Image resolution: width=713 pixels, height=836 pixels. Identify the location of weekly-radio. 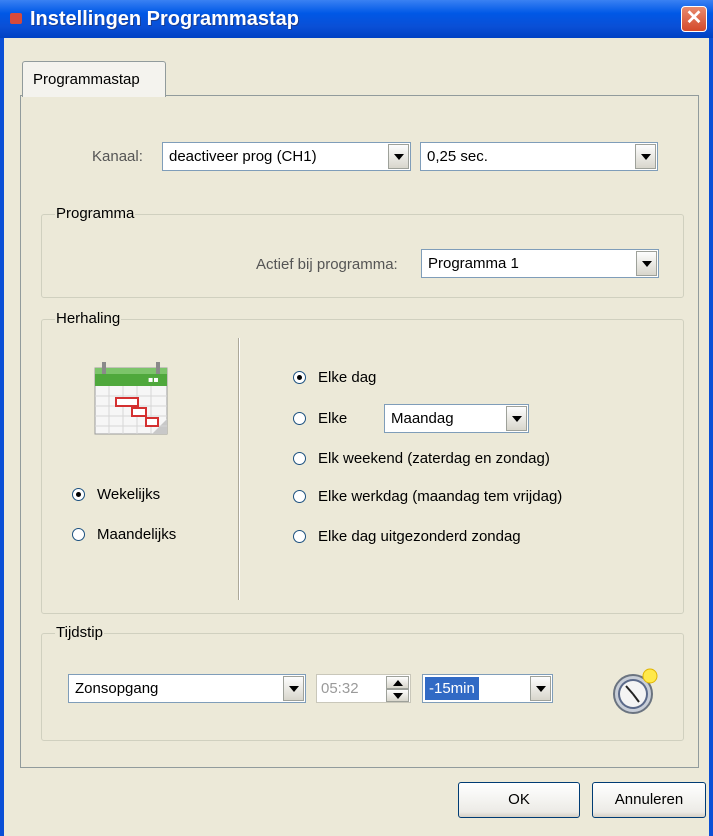
(78, 494).